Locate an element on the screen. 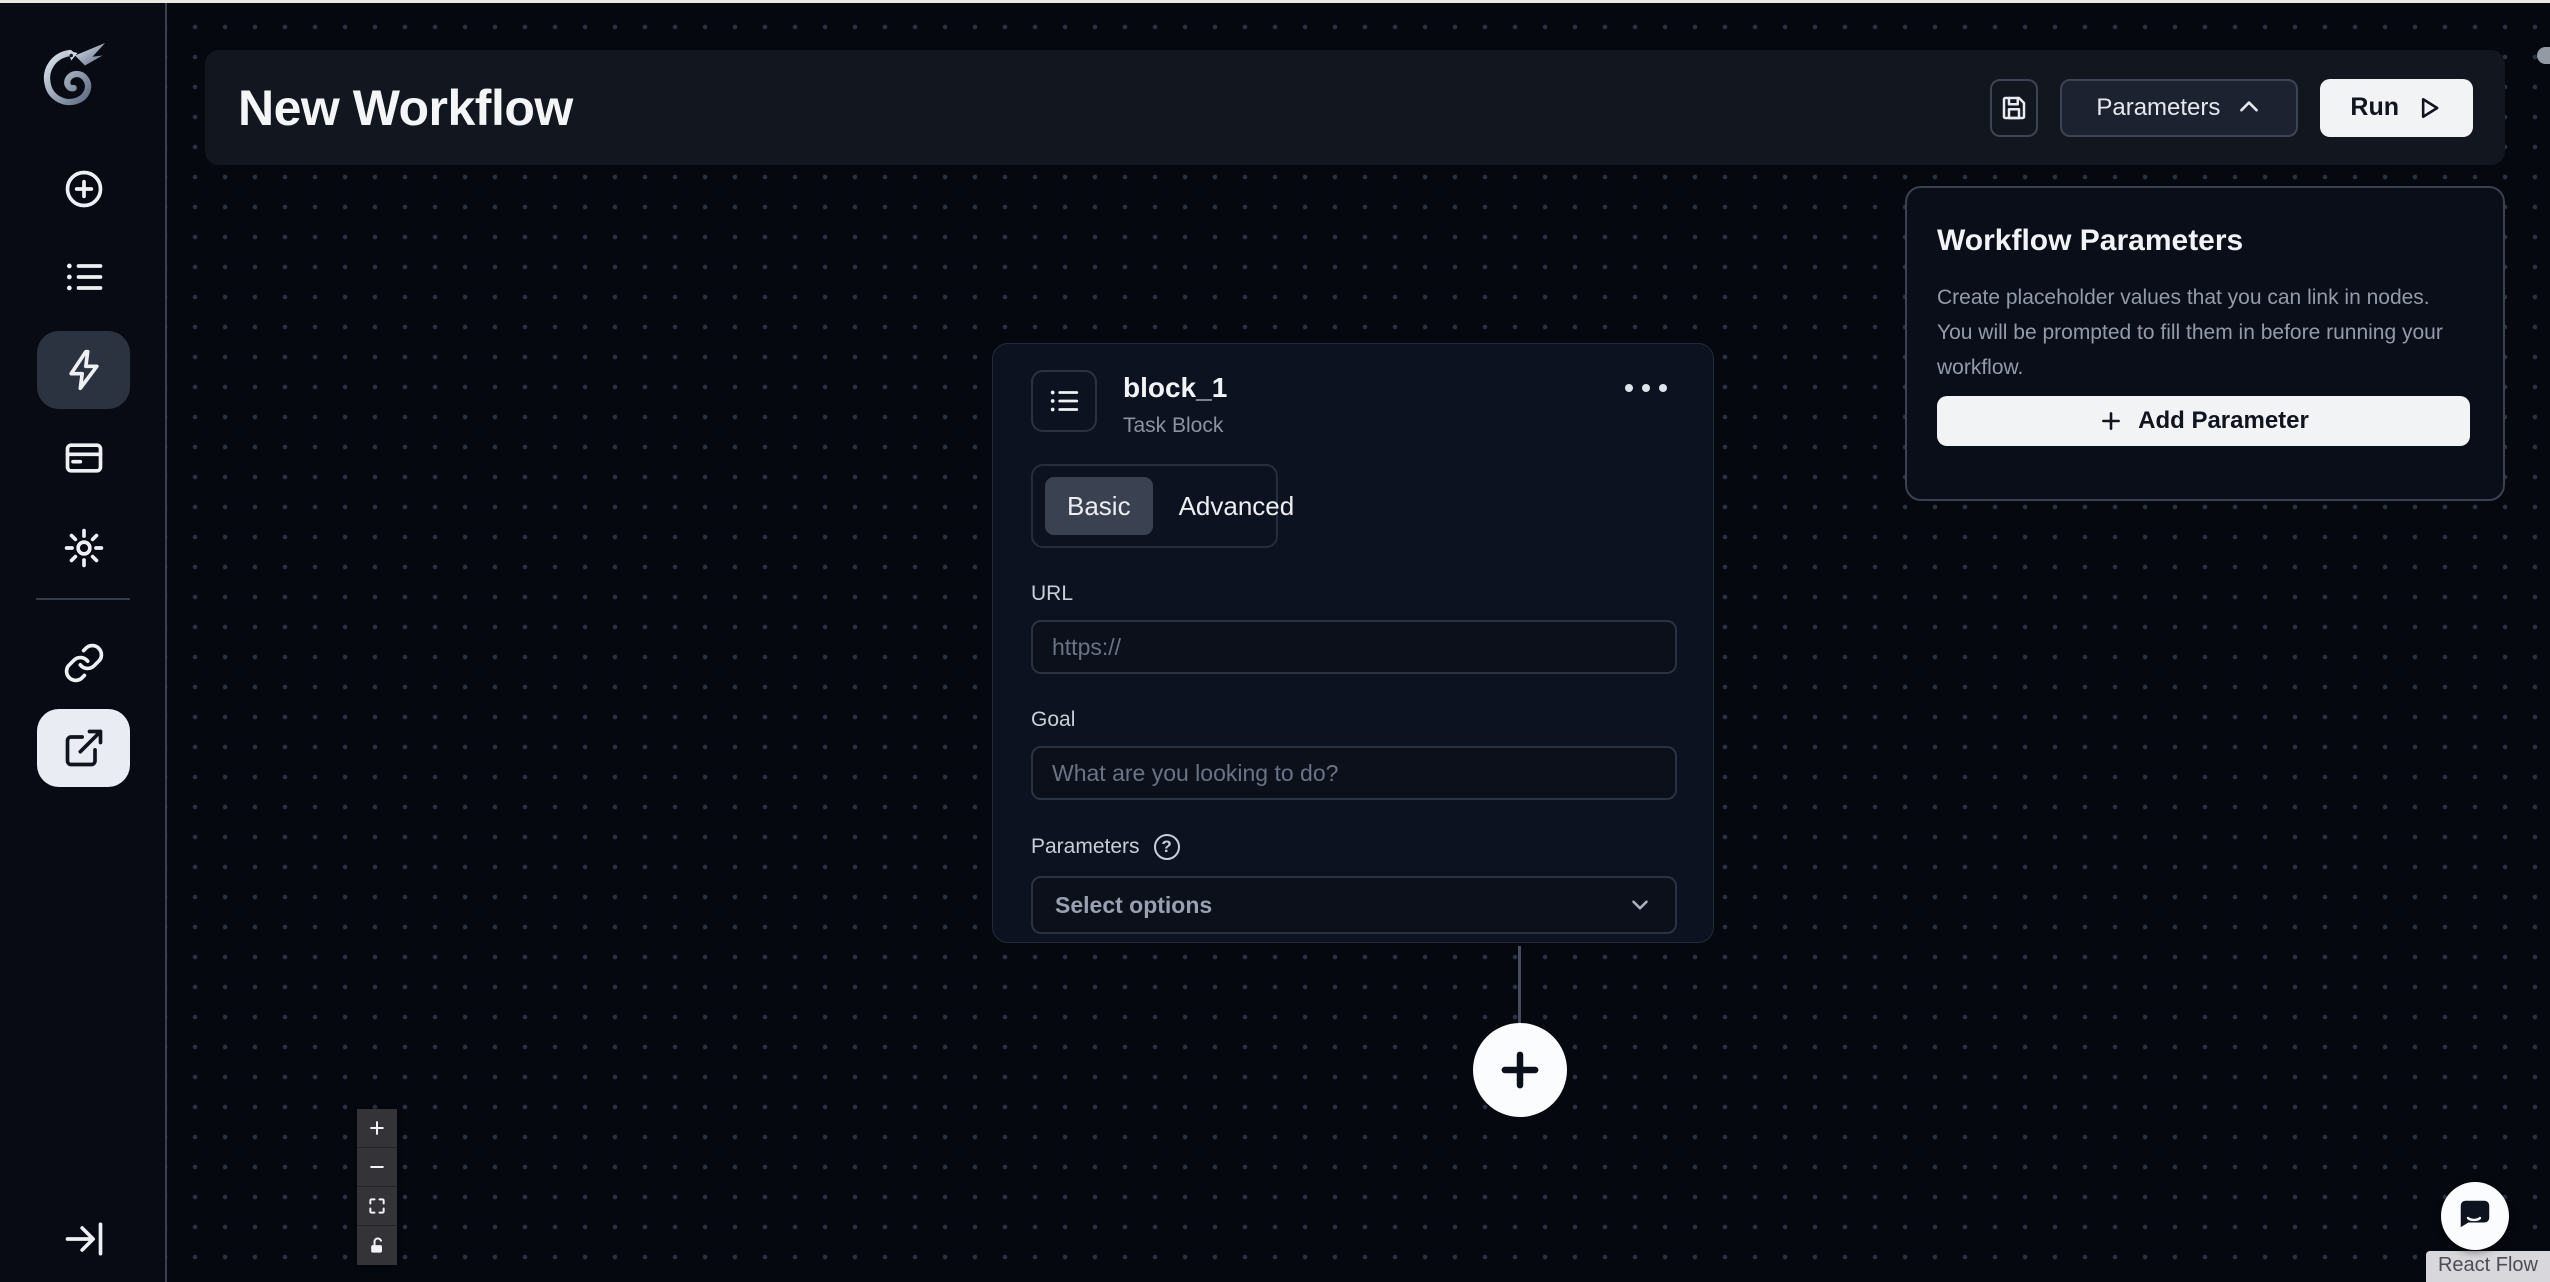  zap-icon is located at coordinates (83, 370).